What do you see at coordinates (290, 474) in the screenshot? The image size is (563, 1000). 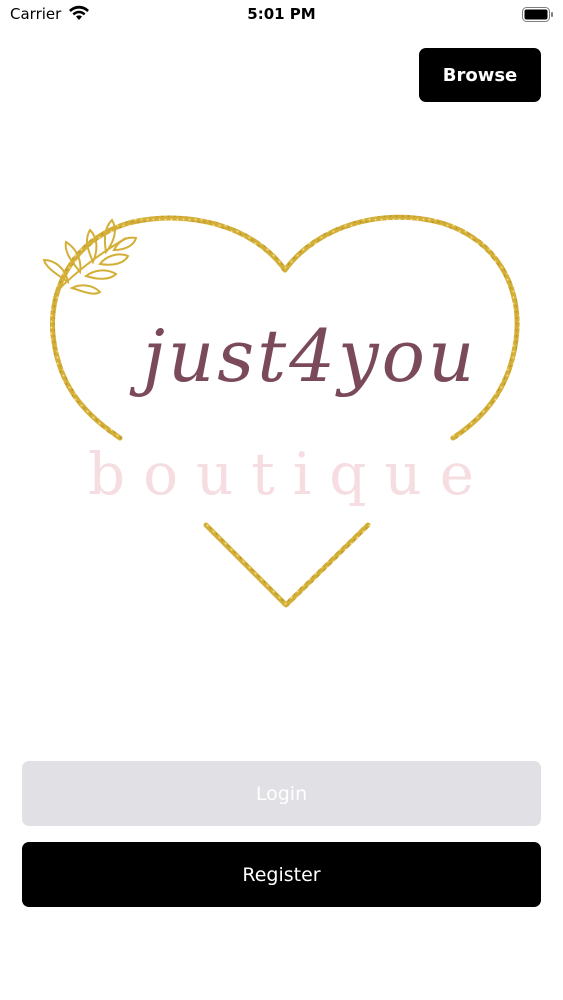 I see `logo-sub-text: boutique` at bounding box center [290, 474].